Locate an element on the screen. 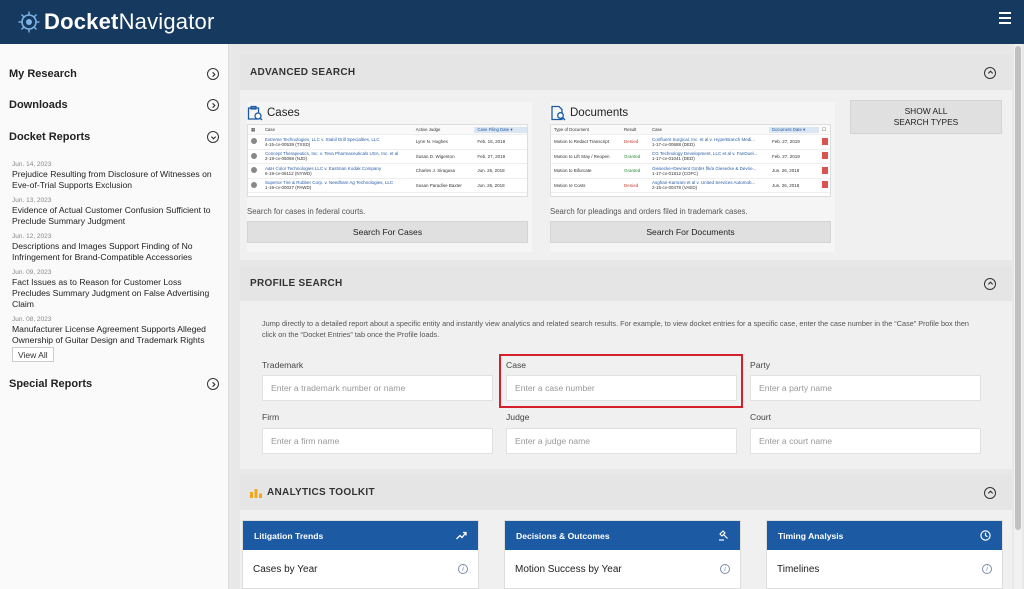 The width and height of the screenshot is (1024, 589). sidebar-item-docket-reports: Docket Reports is located at coordinates (114, 137).